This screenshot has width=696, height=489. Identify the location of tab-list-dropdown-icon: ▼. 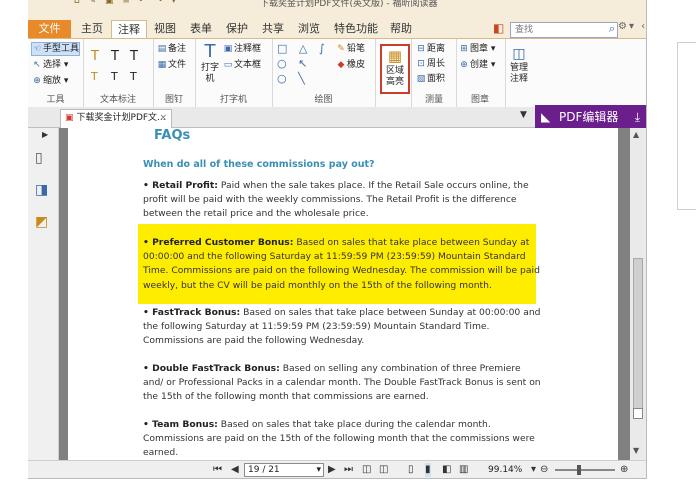
(523, 115).